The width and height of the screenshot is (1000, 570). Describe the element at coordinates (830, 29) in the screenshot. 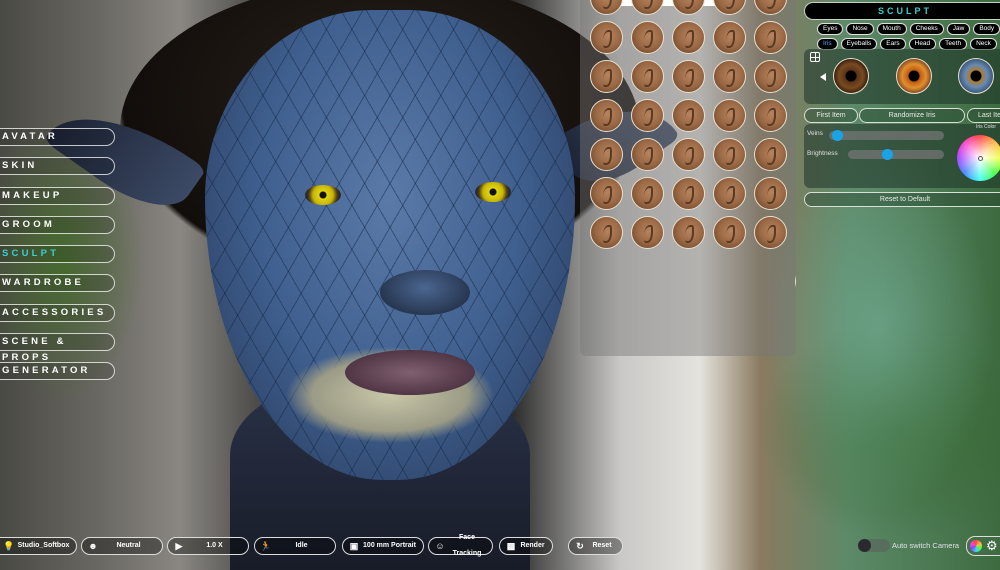

I see `tab-eyes: Eyes` at that location.